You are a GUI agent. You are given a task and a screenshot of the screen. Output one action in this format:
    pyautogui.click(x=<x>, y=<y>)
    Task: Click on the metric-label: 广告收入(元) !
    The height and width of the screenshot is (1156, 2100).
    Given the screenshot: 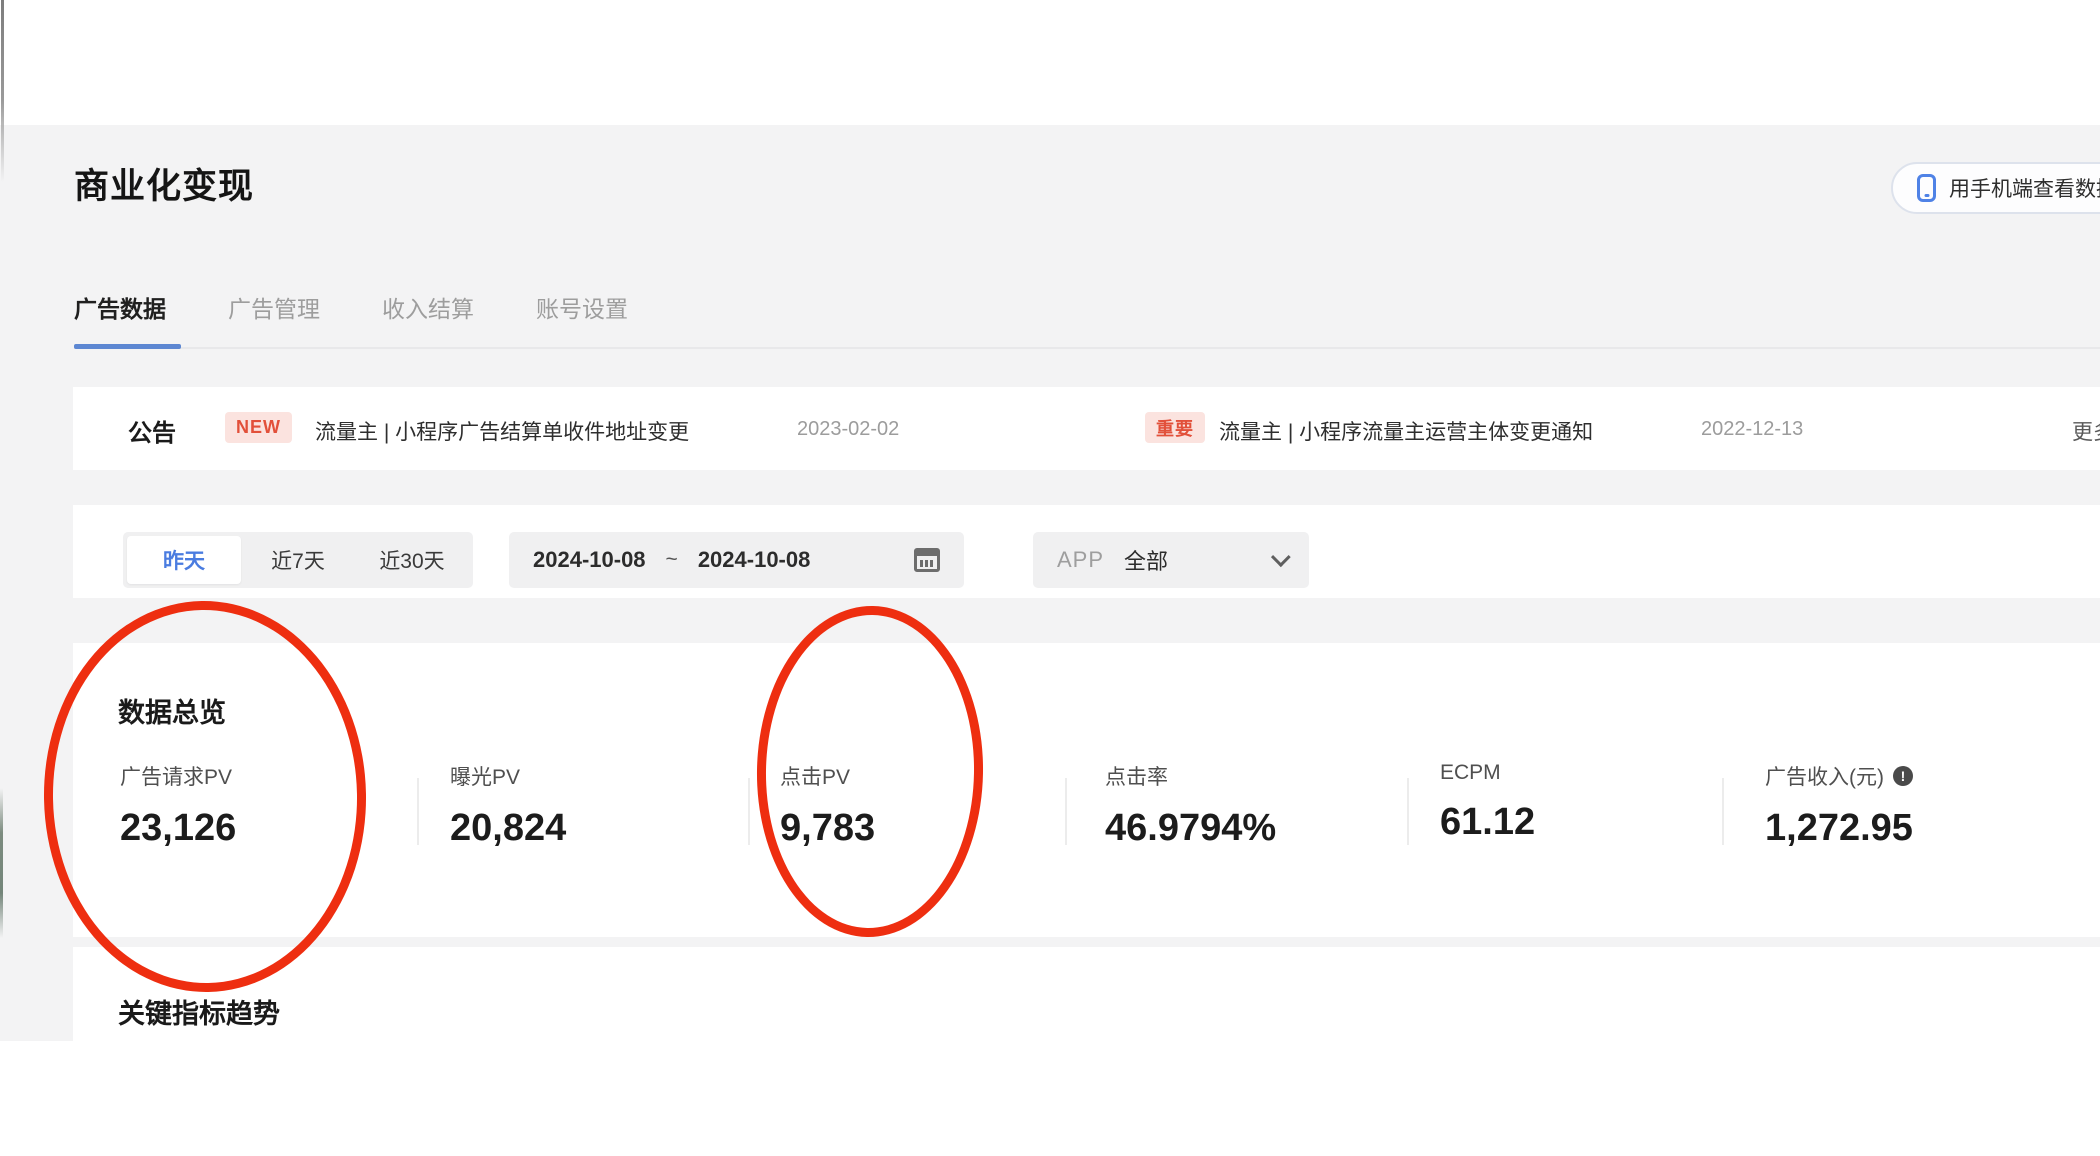 What is the action you would take?
    pyautogui.click(x=1839, y=776)
    